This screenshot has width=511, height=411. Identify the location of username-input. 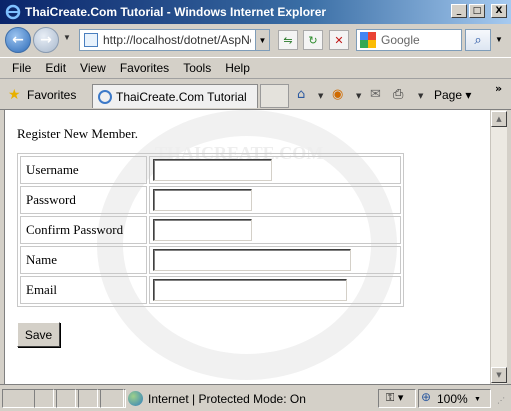
(212, 170).